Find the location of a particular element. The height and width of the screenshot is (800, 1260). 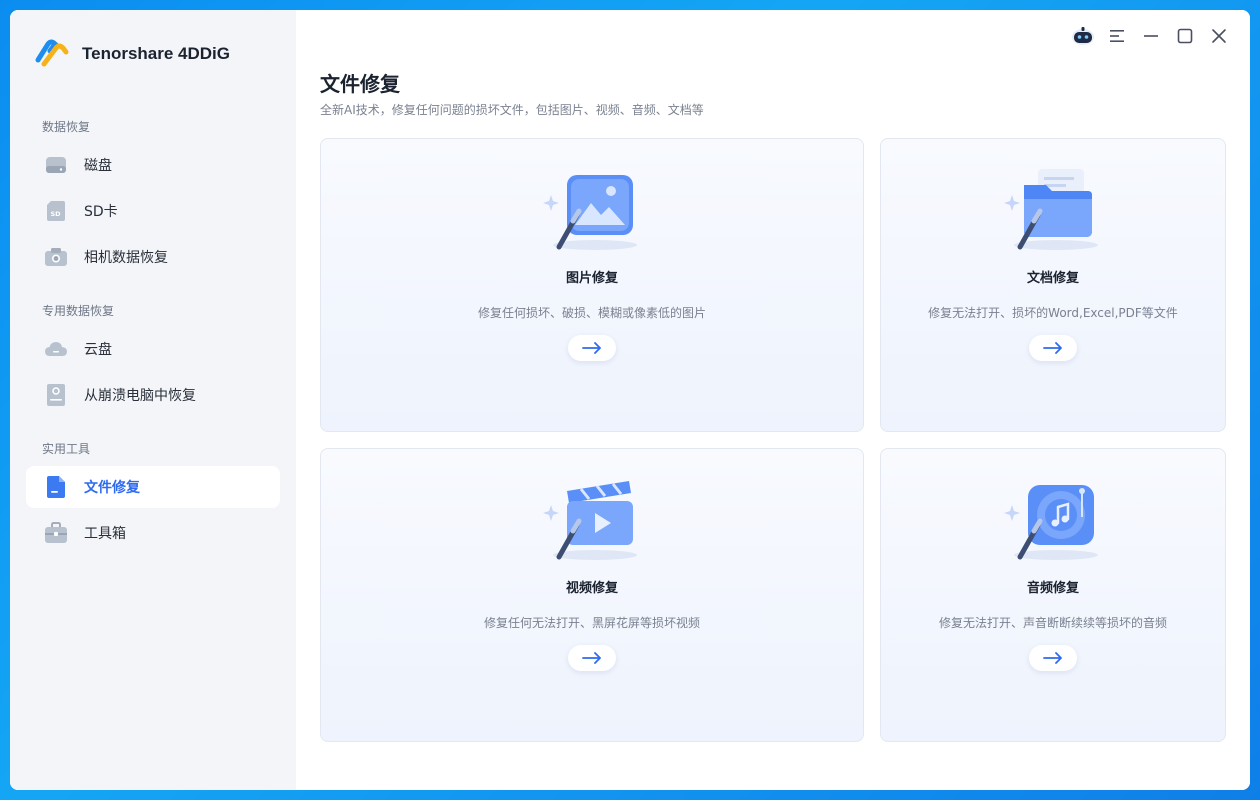

sidebar-item-label: 磁盘 is located at coordinates (98, 166).